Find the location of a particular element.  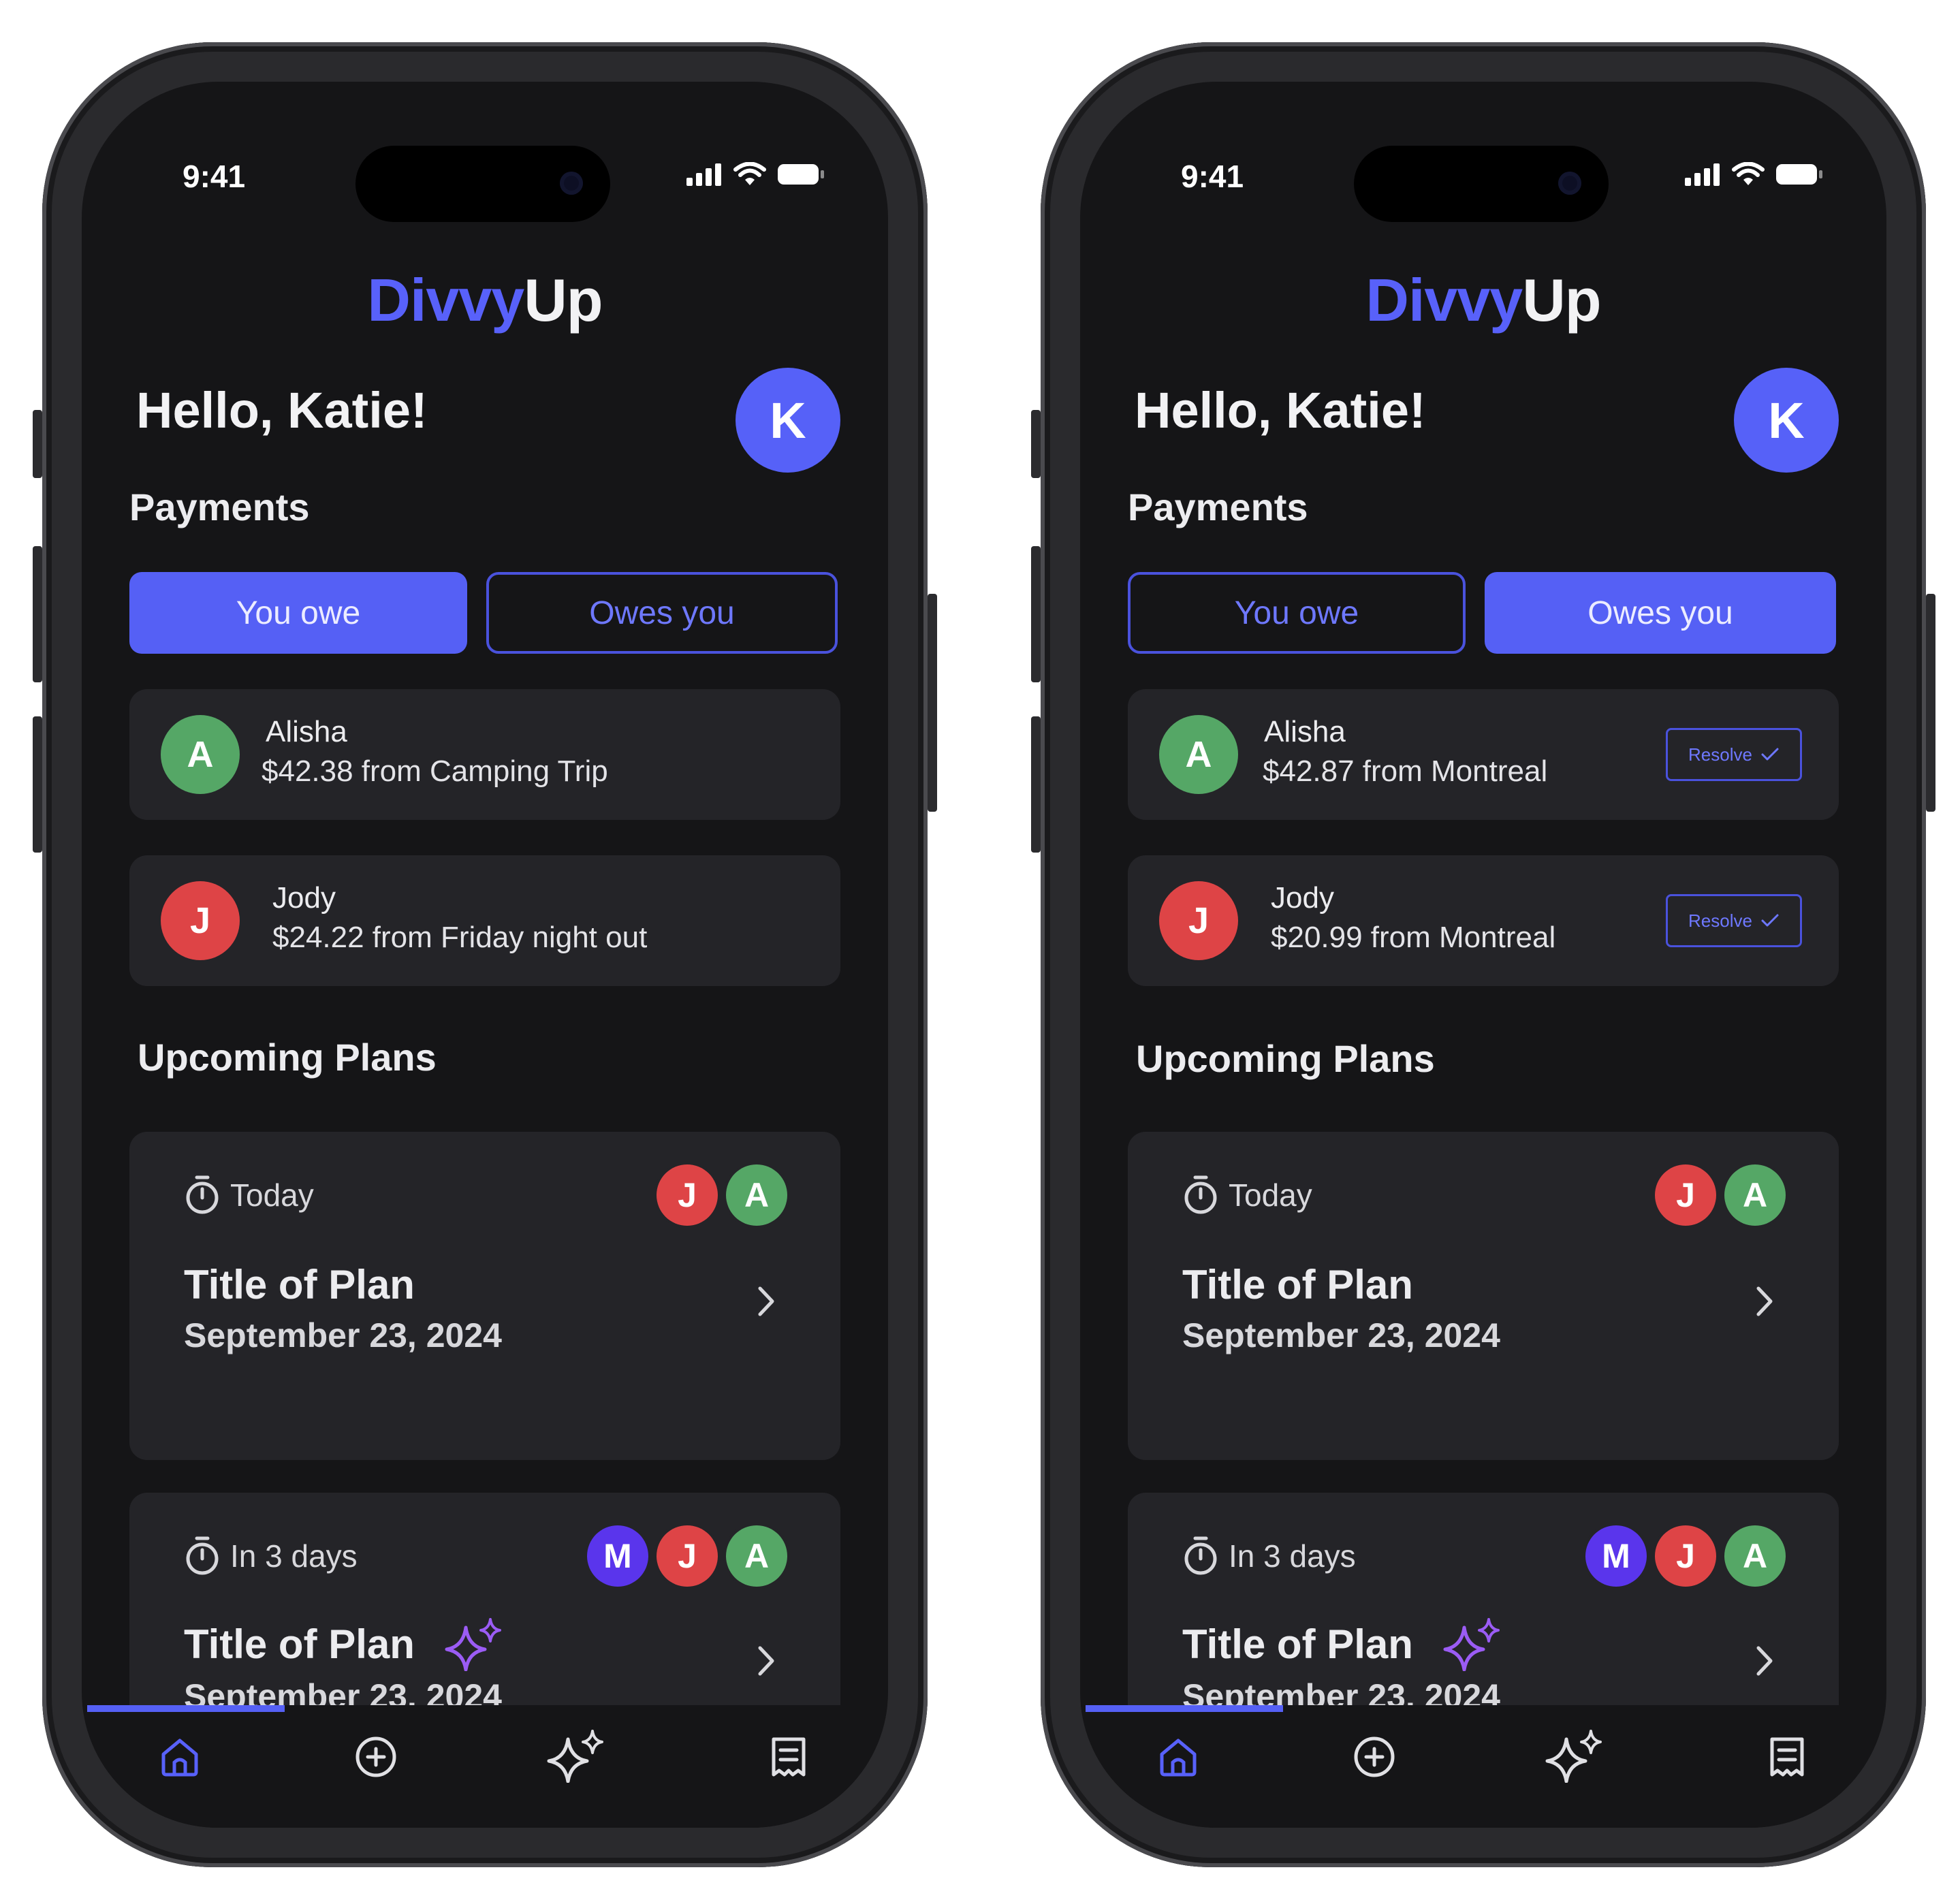

payment-detail: $42.38 from Camping Trip is located at coordinates (435, 771).